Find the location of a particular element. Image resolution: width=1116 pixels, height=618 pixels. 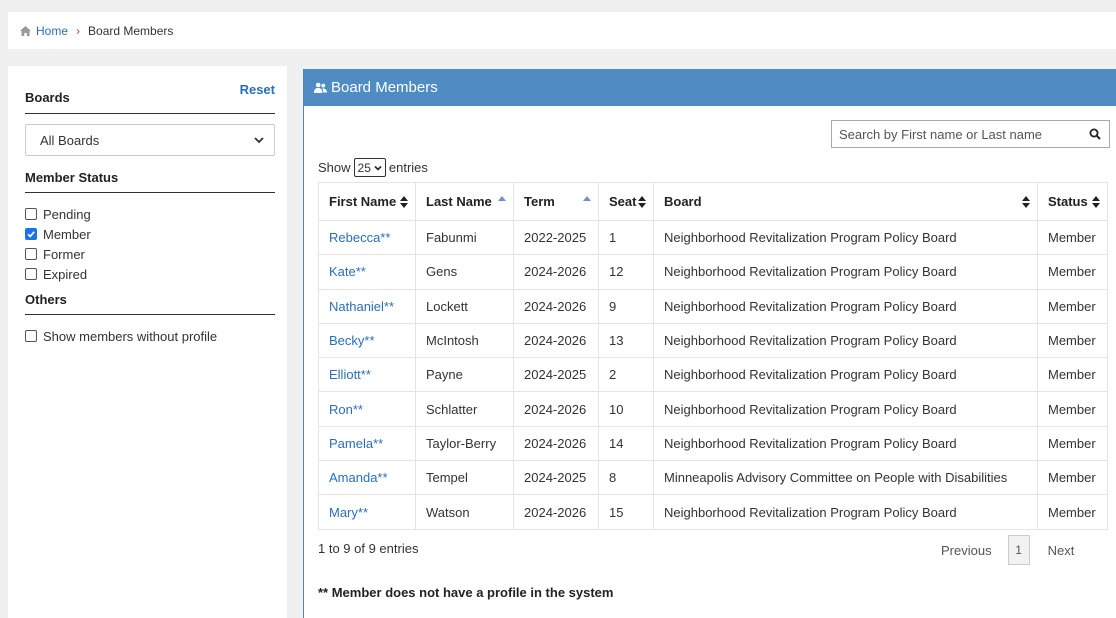

search-input: Search by First name or Last name is located at coordinates (970, 134).